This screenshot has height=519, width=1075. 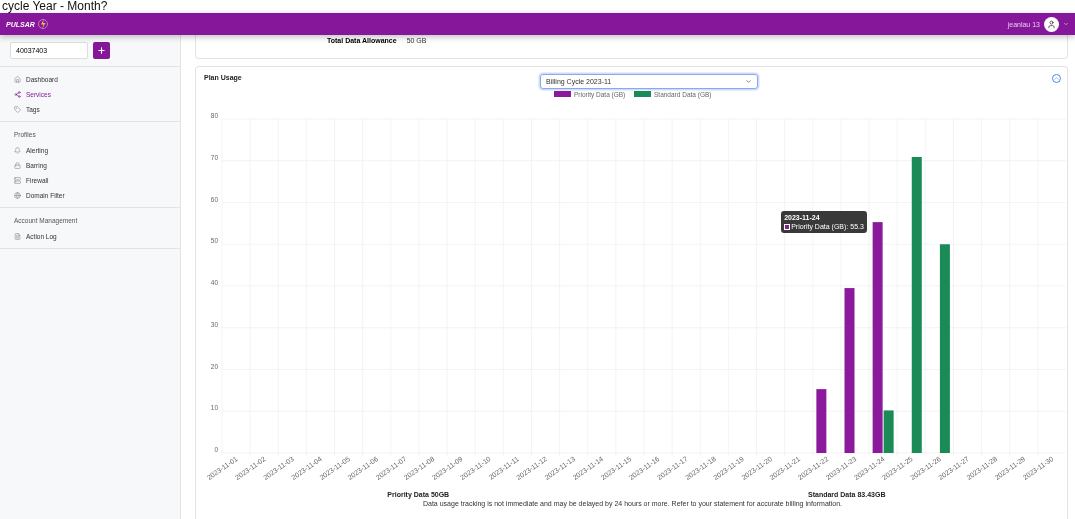 I want to click on plus-icon, so click(x=101, y=50).